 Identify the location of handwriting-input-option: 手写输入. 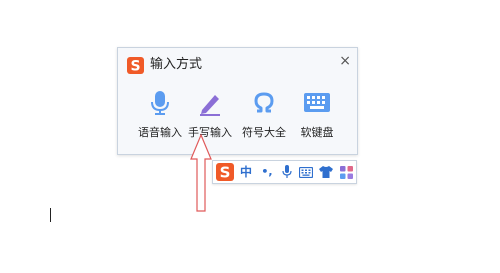
(210, 114).